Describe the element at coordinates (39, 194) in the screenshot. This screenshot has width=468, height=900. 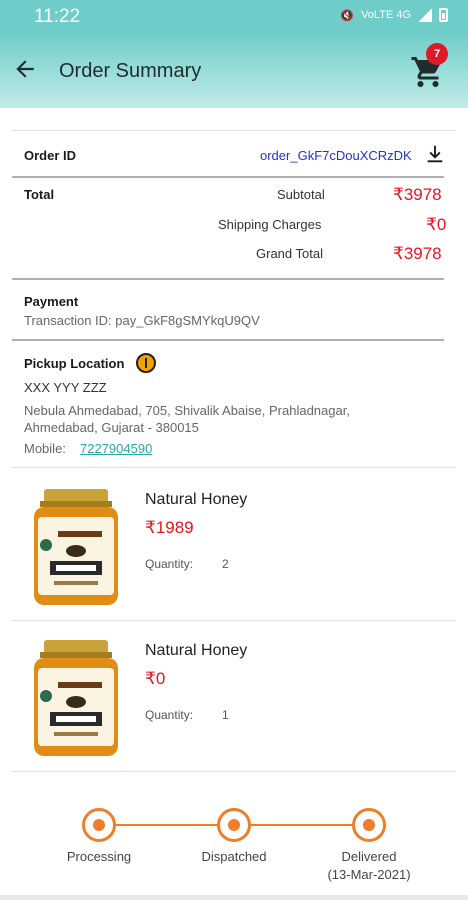
I see `total-label: Total` at that location.